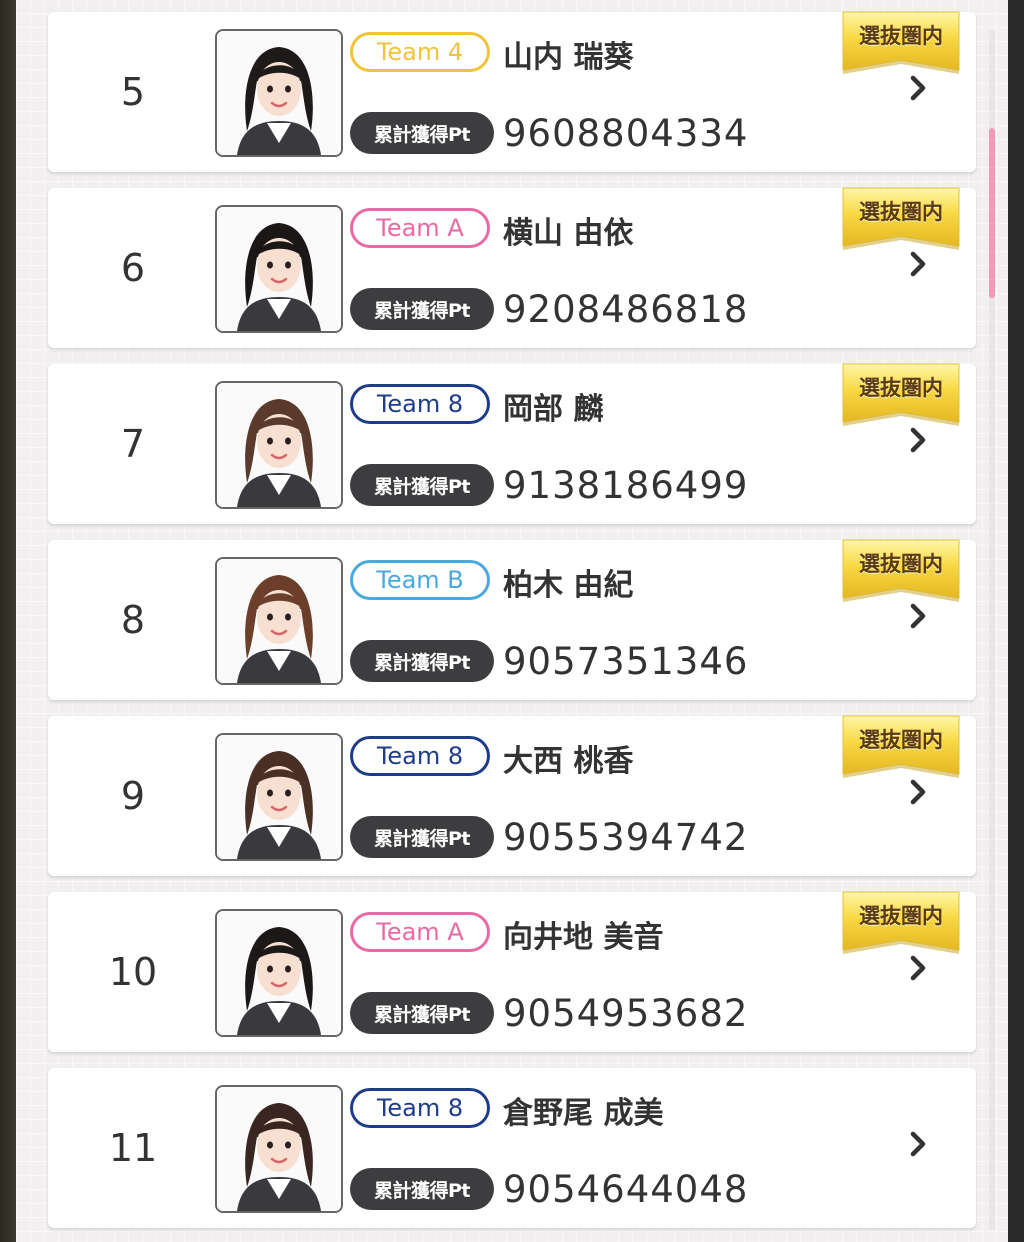 The height and width of the screenshot is (1242, 1024). I want to click on cumulative-points-value: 9608804334, so click(626, 133).